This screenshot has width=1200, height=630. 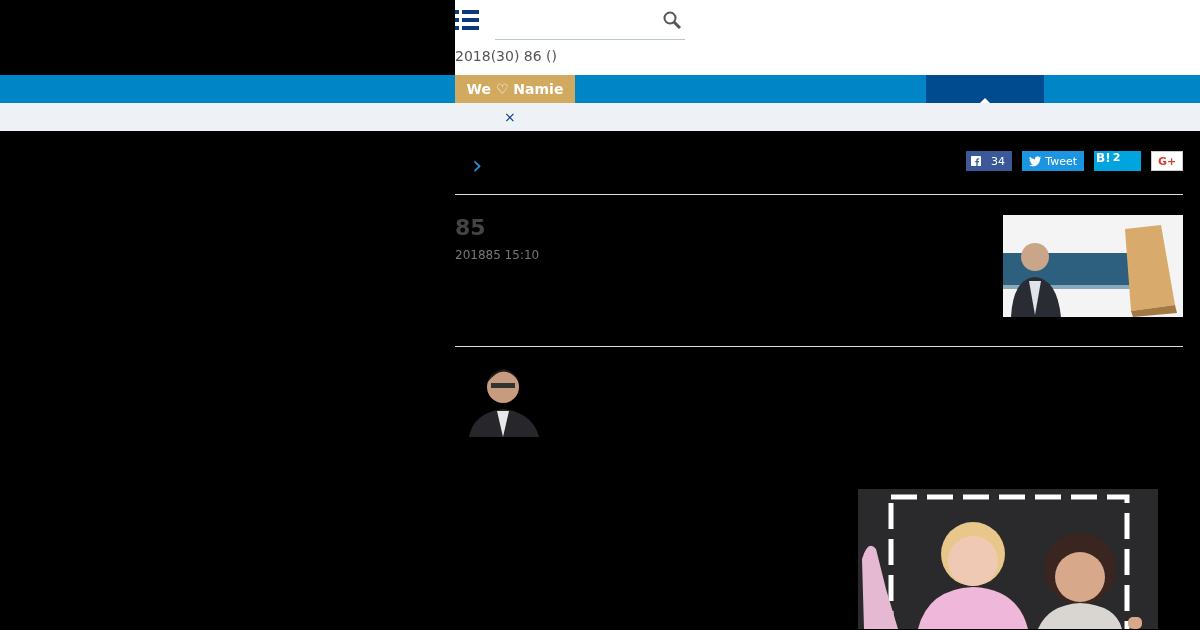 What do you see at coordinates (471, 227) in the screenshot?
I see `article-title: 85` at bounding box center [471, 227].